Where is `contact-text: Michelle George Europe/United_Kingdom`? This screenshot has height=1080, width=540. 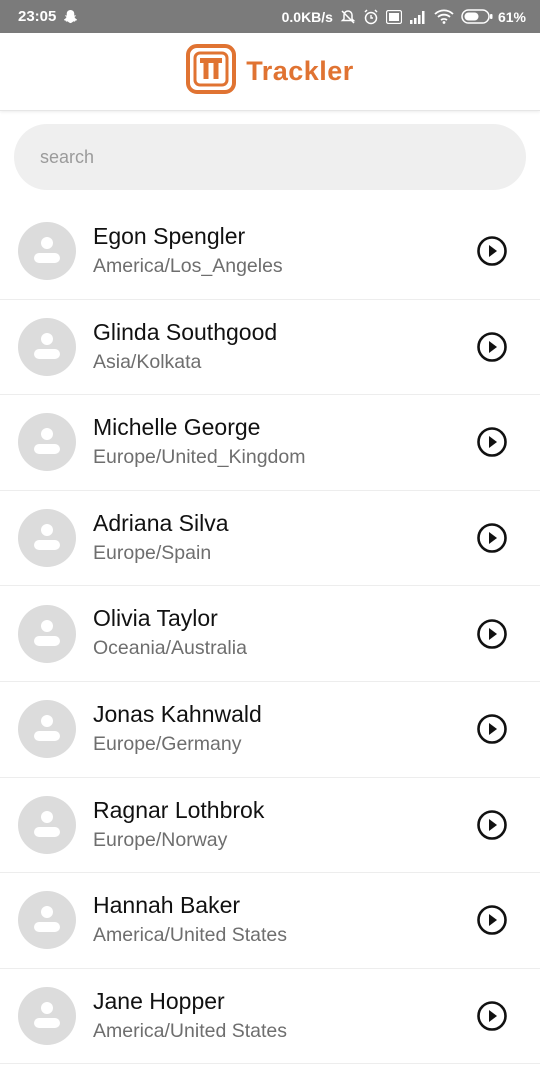 contact-text: Michelle George Europe/United_Kingdom is located at coordinates (199, 441).